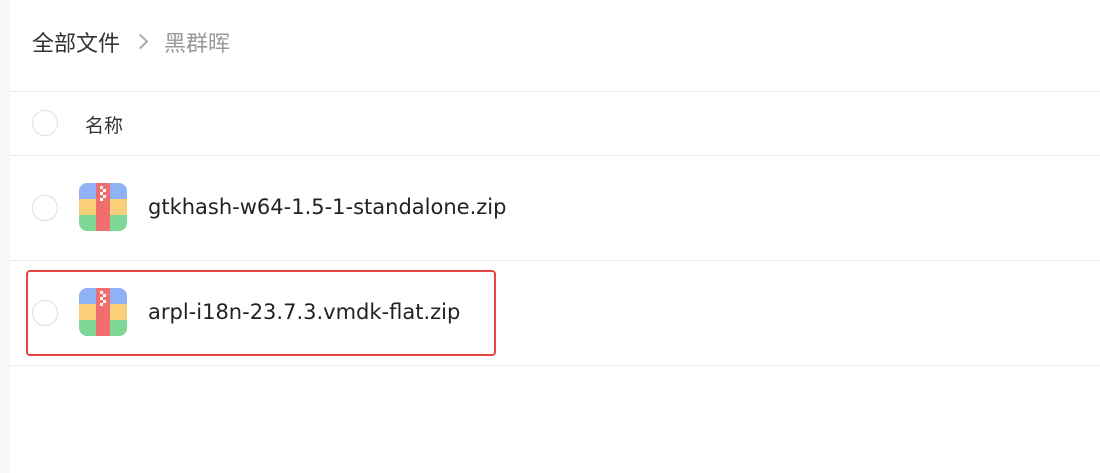 This screenshot has height=473, width=1100. I want to click on file-name: arpl-i18n-23.7.3.vmdk-flat.zip, so click(304, 312).